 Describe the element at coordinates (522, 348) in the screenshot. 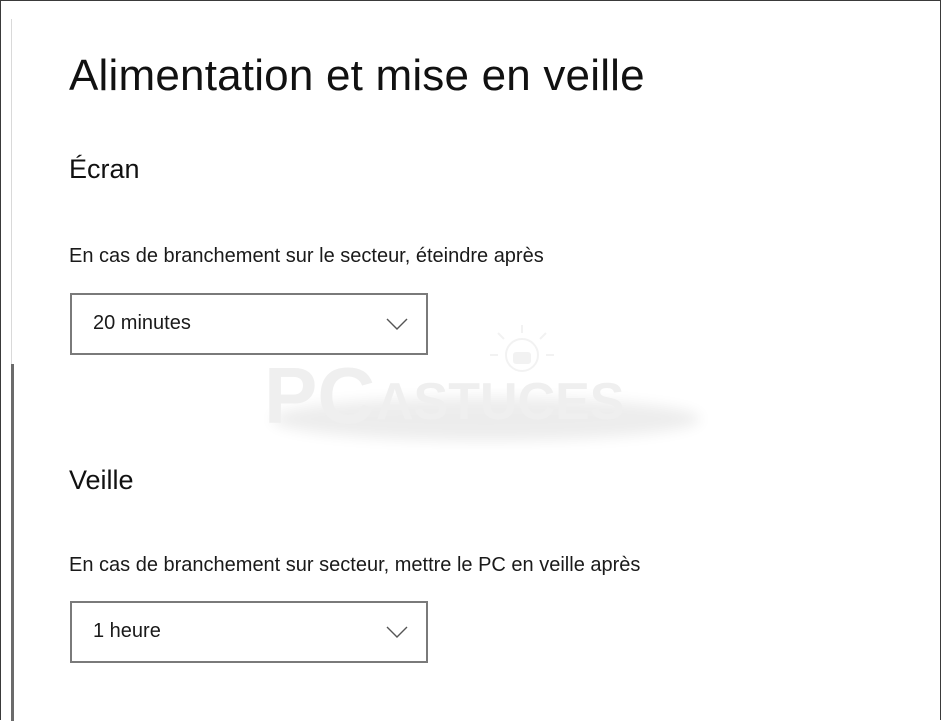

I see `lightbulb-icon` at that location.